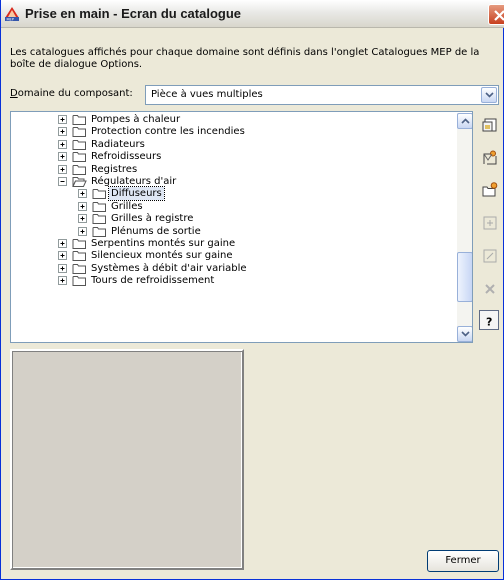  Describe the element at coordinates (322, 95) in the screenshot. I see `domain-select: Pièce à vues multiples` at that location.